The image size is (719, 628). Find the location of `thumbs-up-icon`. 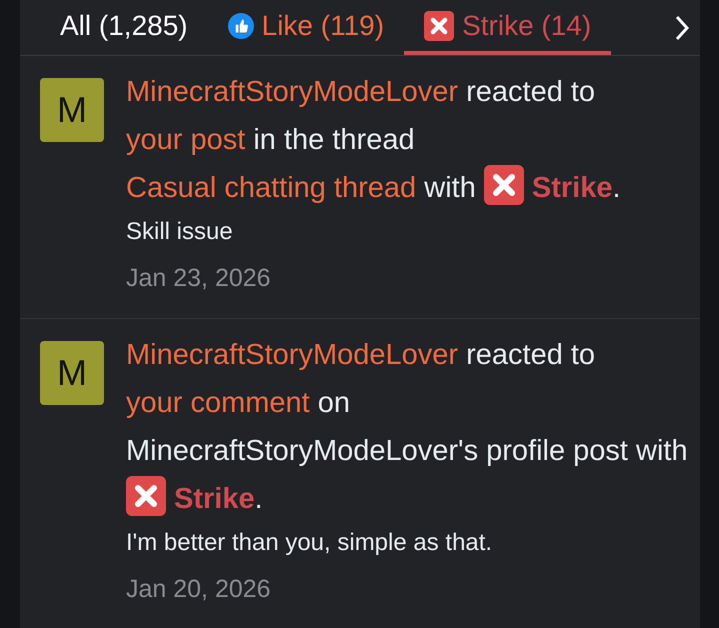

thumbs-up-icon is located at coordinates (241, 25).